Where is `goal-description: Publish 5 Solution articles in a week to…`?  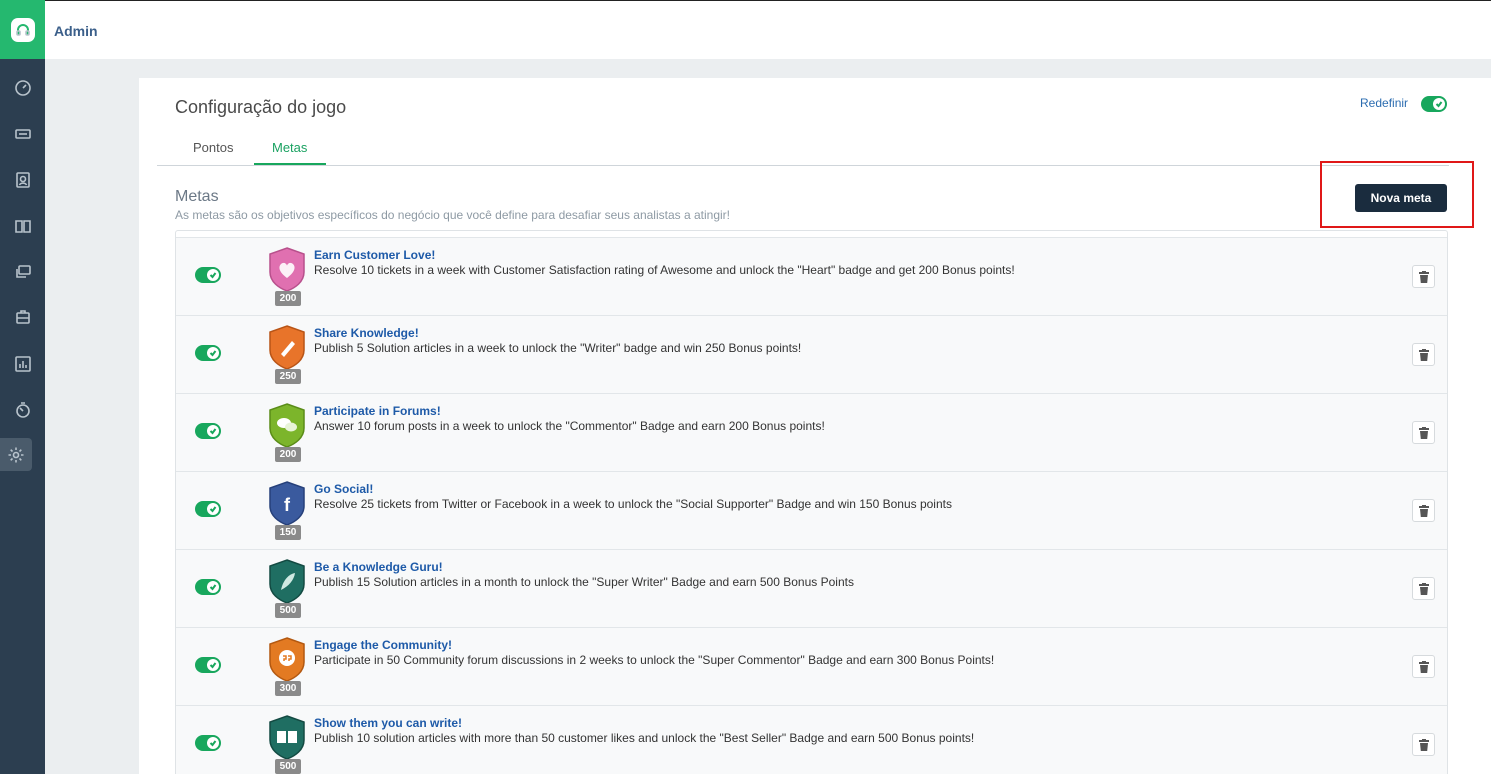 goal-description: Publish 5 Solution articles in a week to… is located at coordinates (558, 348).